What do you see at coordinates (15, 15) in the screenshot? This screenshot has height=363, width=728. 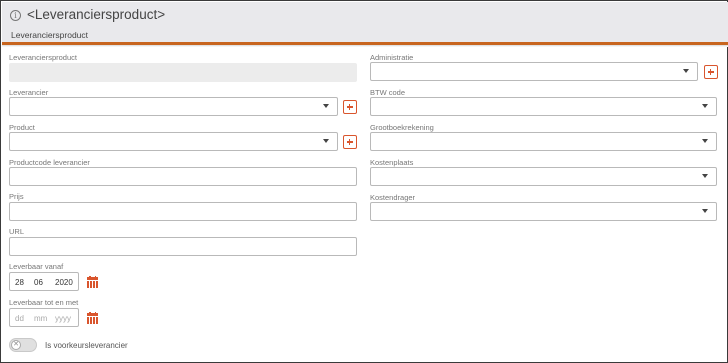 I see `info-icon: i` at bounding box center [15, 15].